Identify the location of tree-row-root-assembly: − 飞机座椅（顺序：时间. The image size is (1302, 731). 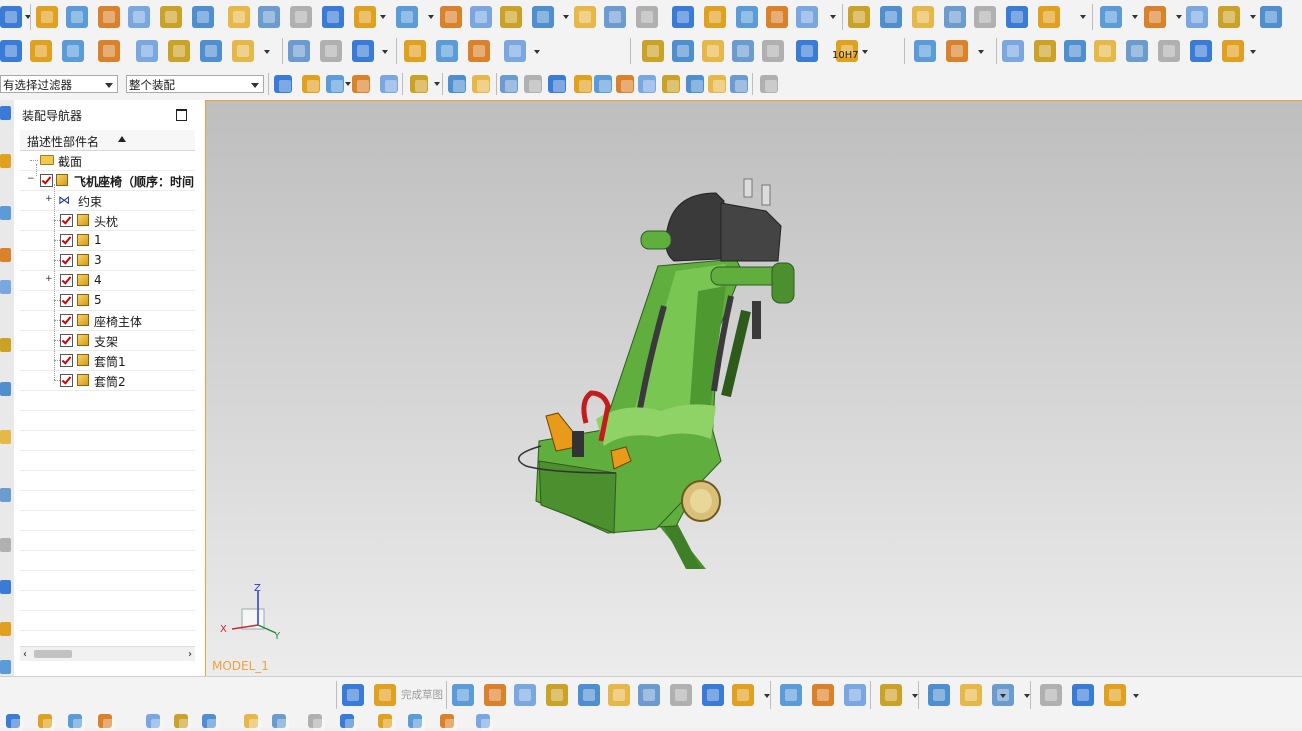
(107, 180).